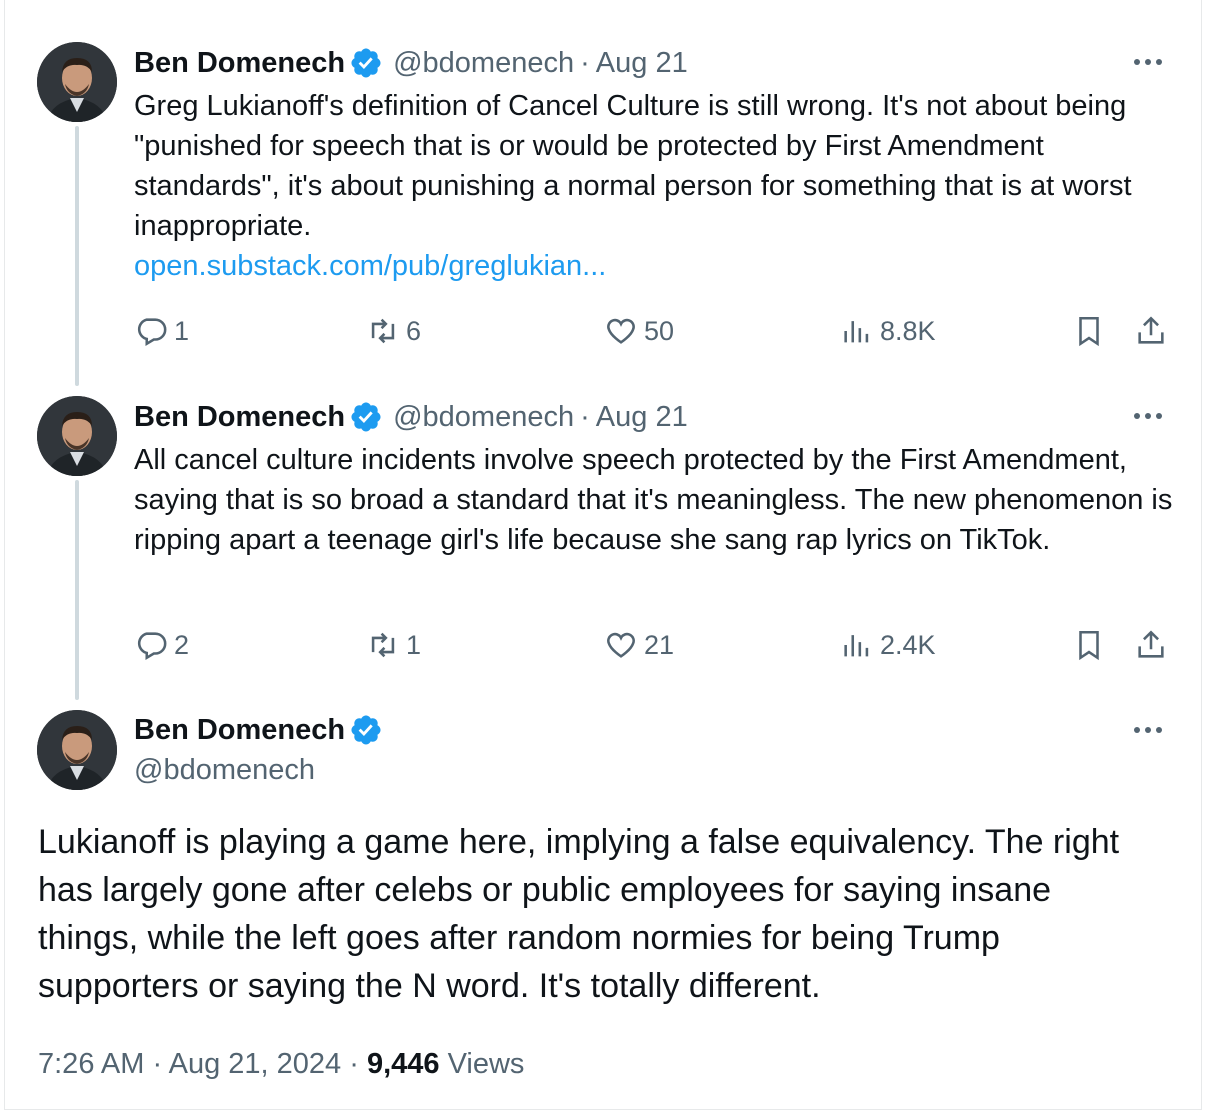 The width and height of the screenshot is (1216, 1114). What do you see at coordinates (639, 331) in the screenshot?
I see `like-button: 50` at bounding box center [639, 331].